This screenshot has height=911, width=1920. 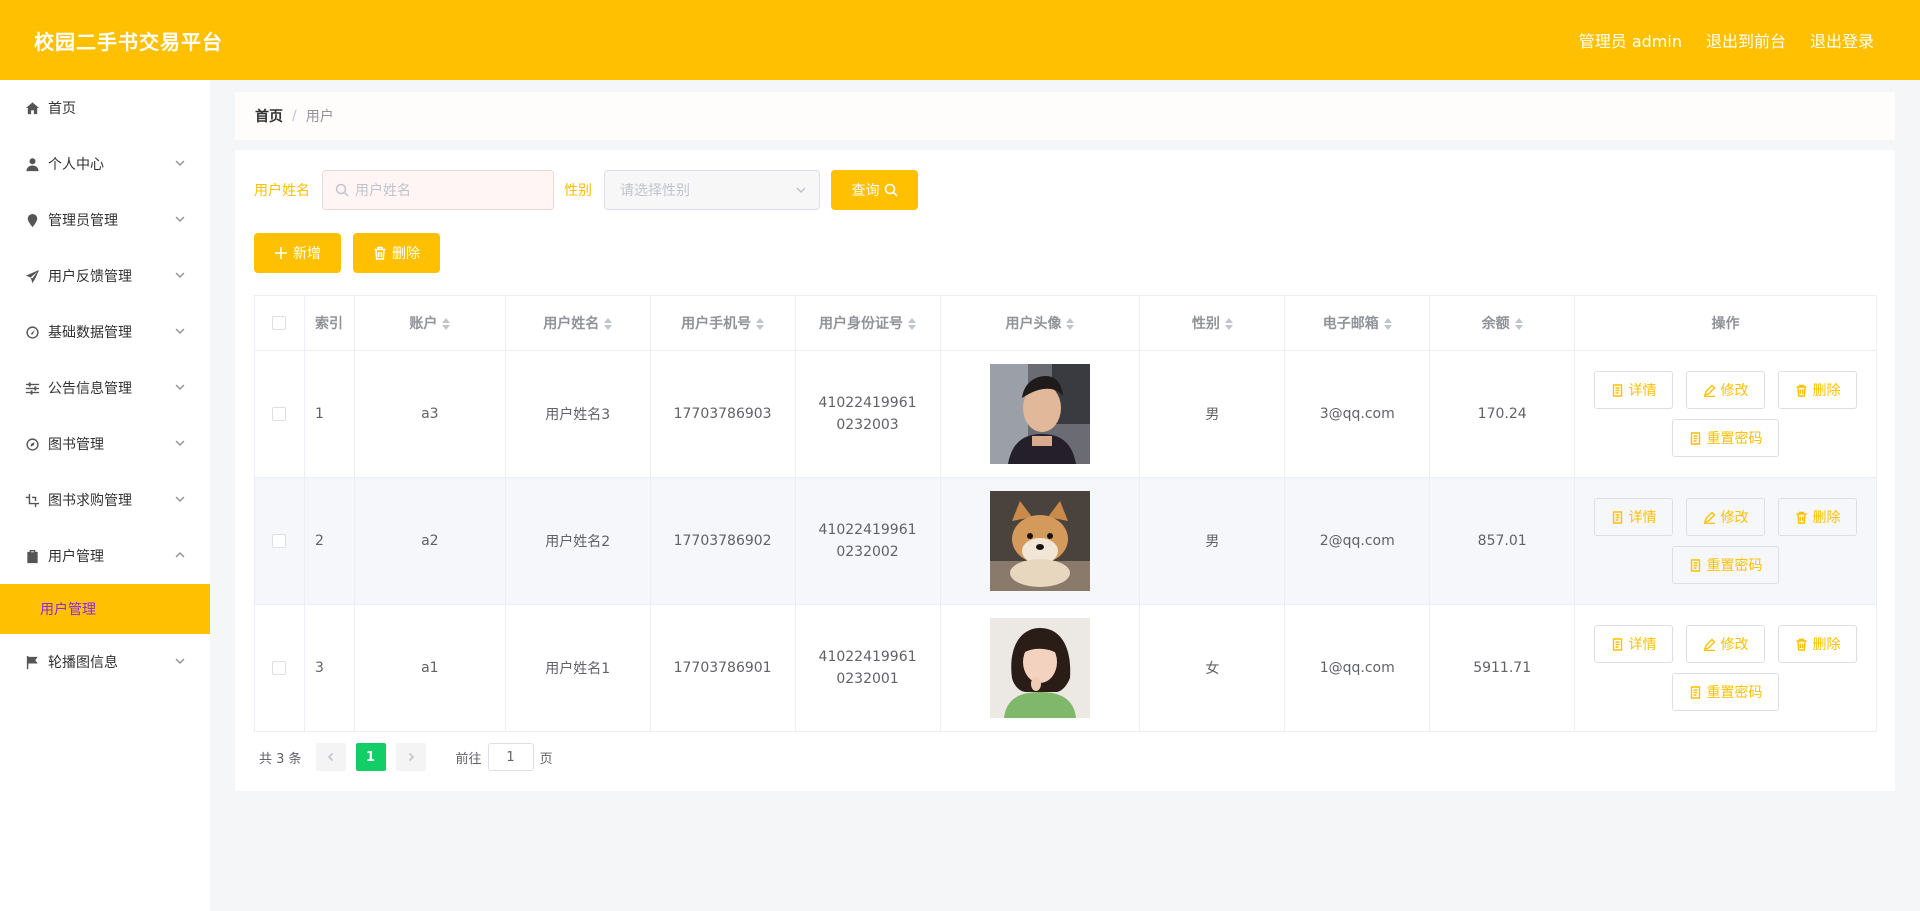 What do you see at coordinates (1212, 668) in the screenshot?
I see `gender-cell: 女` at bounding box center [1212, 668].